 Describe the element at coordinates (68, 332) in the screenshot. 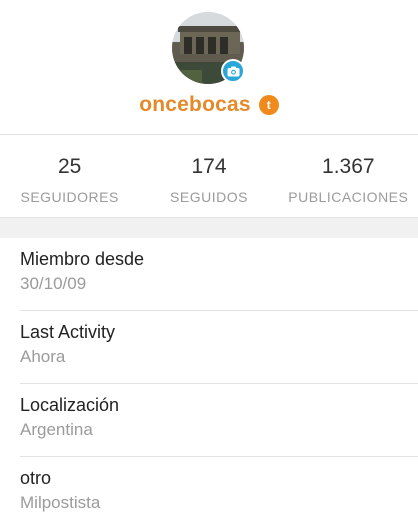

I see `info-title: Last Activity` at that location.